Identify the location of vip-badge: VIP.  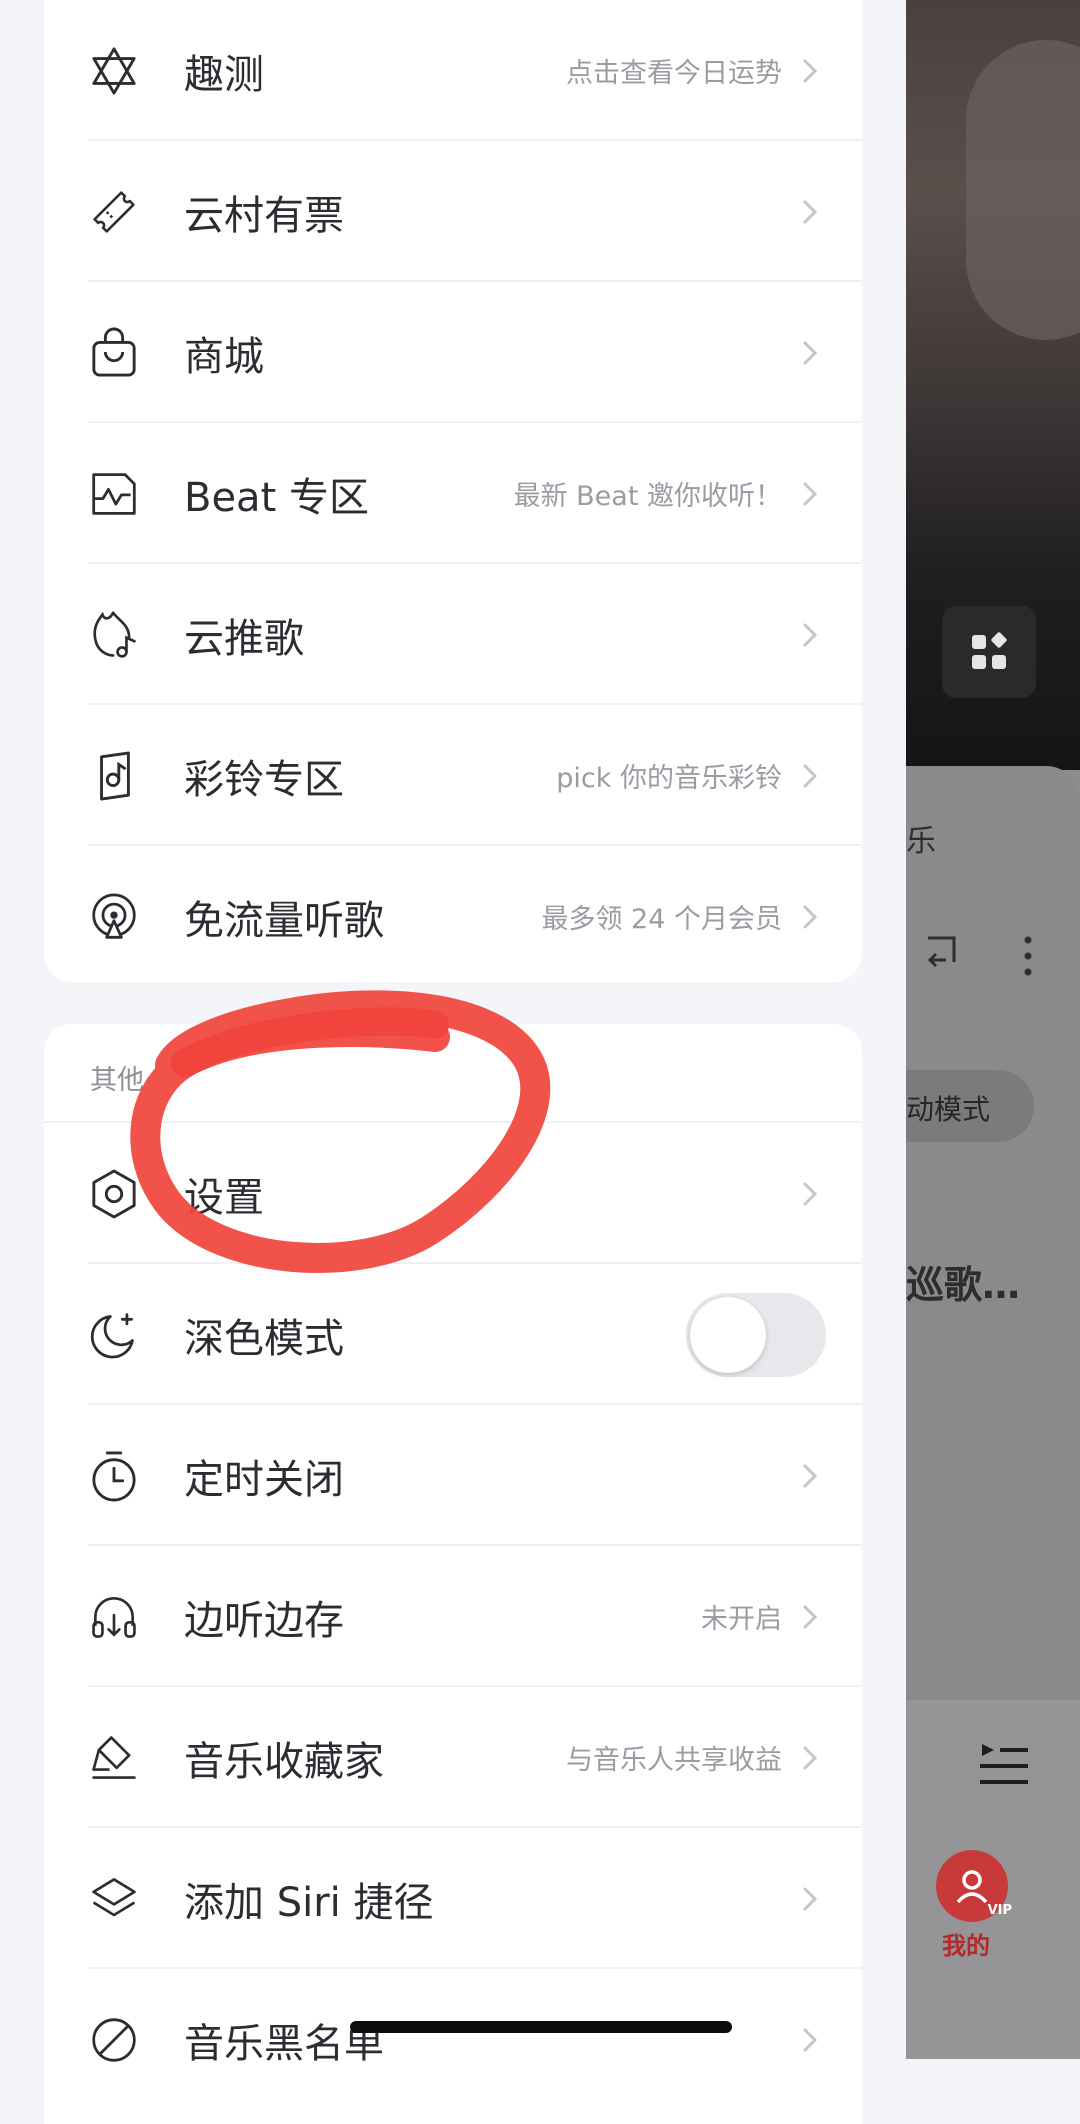
(999, 1910).